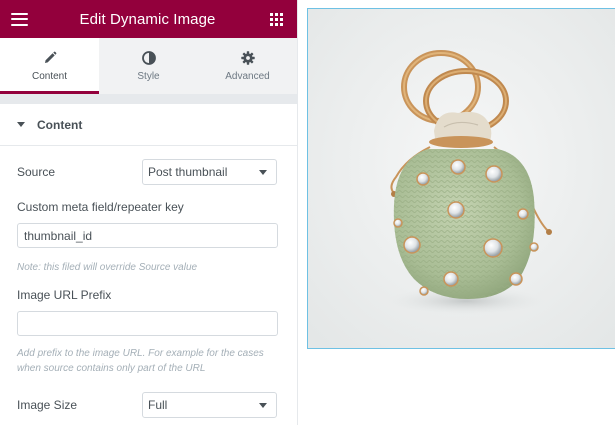 The height and width of the screenshot is (425, 615). I want to click on source-select: Post thumbnail, so click(209, 172).